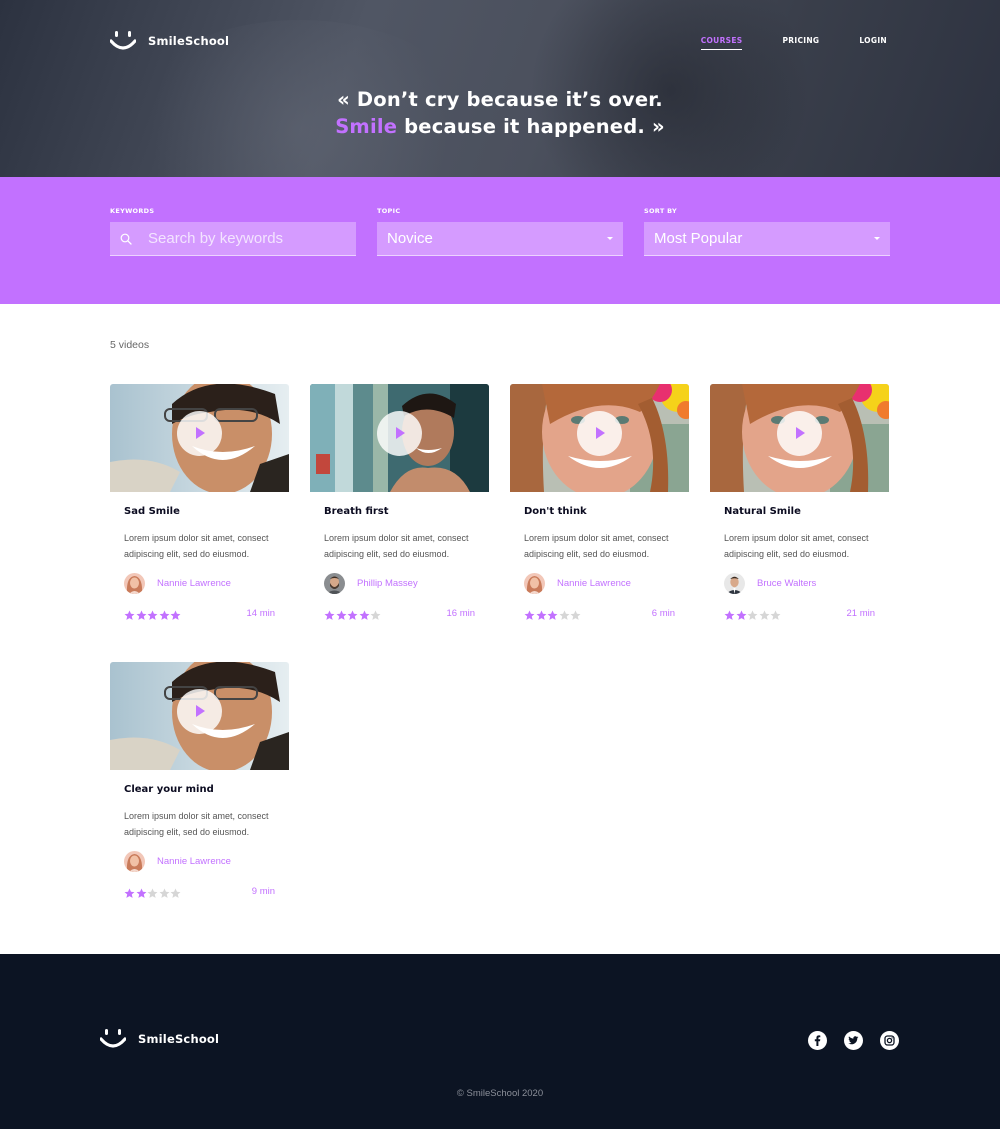  What do you see at coordinates (767, 239) in the screenshot?
I see `sort-select: Most Popular` at bounding box center [767, 239].